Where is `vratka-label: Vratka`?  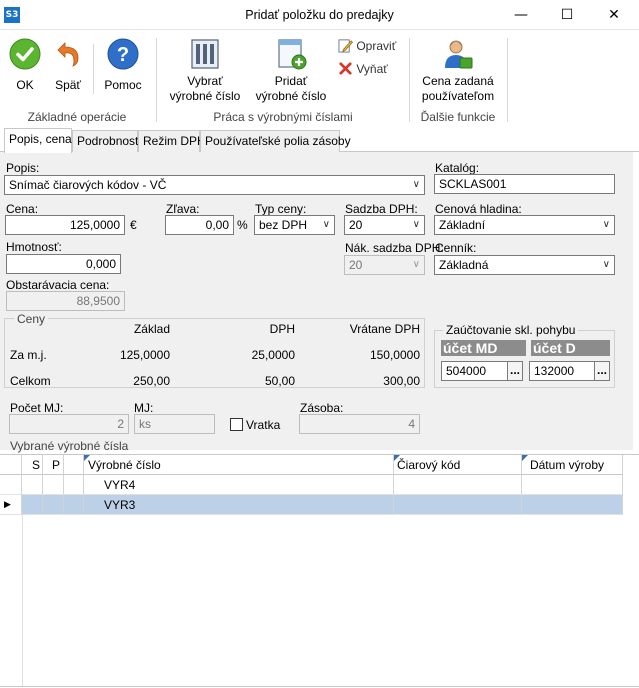 vratka-label: Vratka is located at coordinates (263, 425).